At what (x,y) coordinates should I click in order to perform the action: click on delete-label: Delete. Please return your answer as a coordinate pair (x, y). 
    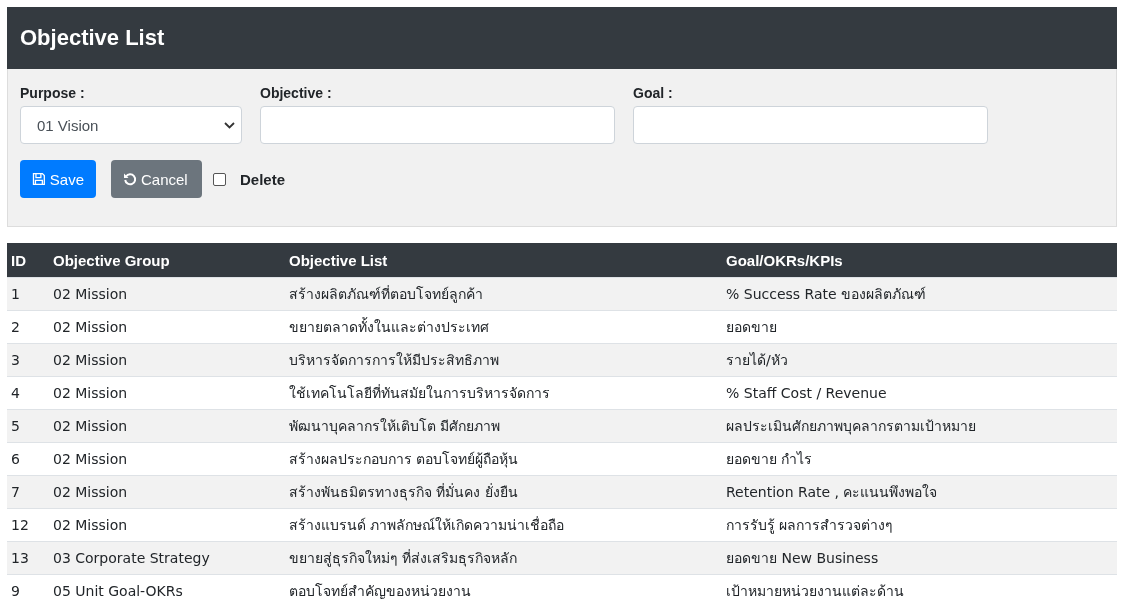
    Looking at the image, I should click on (263, 179).